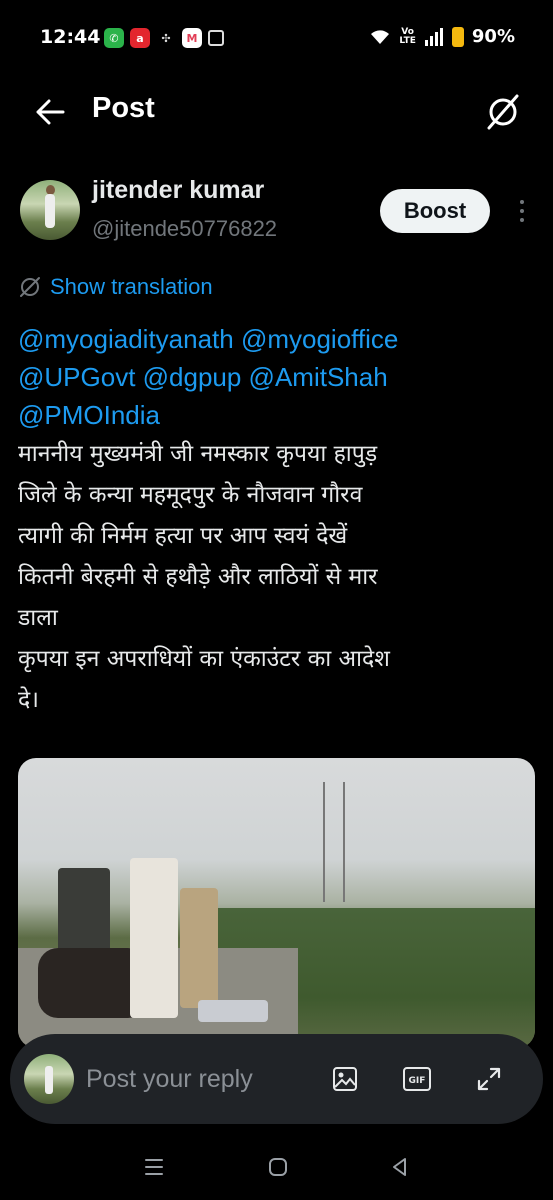 This screenshot has height=1200, width=553. Describe the element at coordinates (433, 36) in the screenshot. I see `signal-icon` at that location.